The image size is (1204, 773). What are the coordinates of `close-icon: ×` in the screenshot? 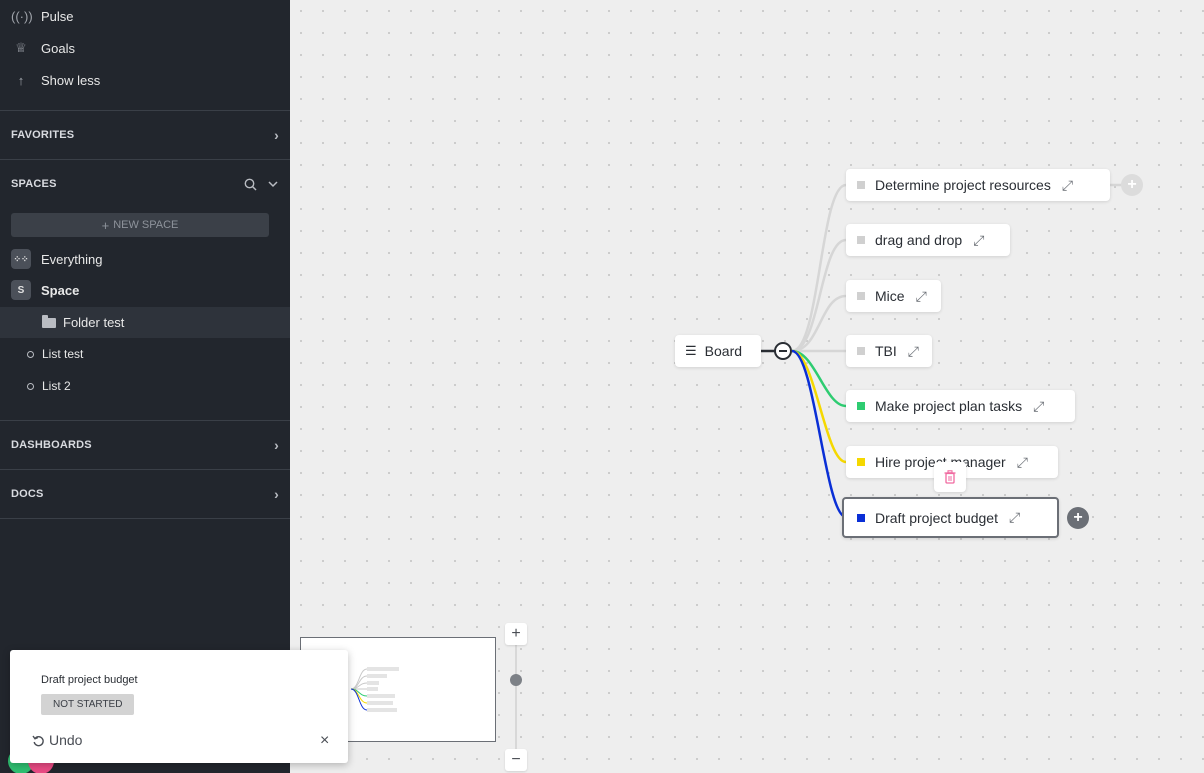 It's located at (324, 741).